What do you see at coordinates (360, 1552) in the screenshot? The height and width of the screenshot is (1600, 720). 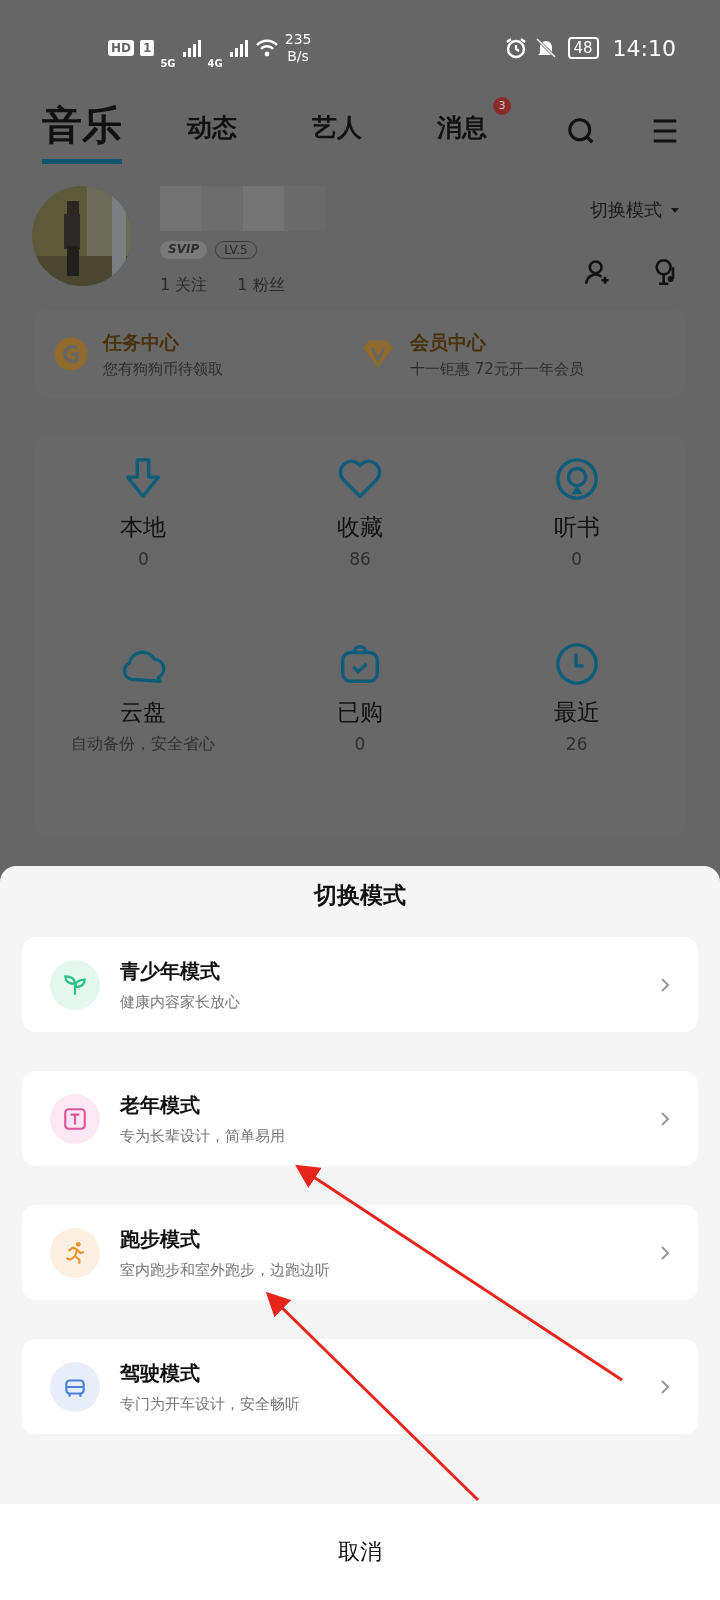 I see `cancel-button: 取消` at bounding box center [360, 1552].